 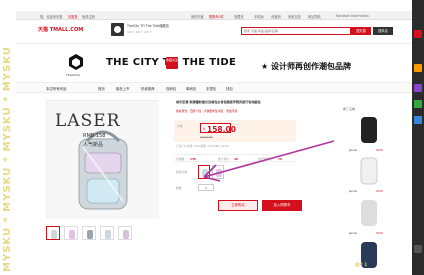 I want to click on welcome-text: 喵，欢迎来天猫, so click(x=51, y=16).